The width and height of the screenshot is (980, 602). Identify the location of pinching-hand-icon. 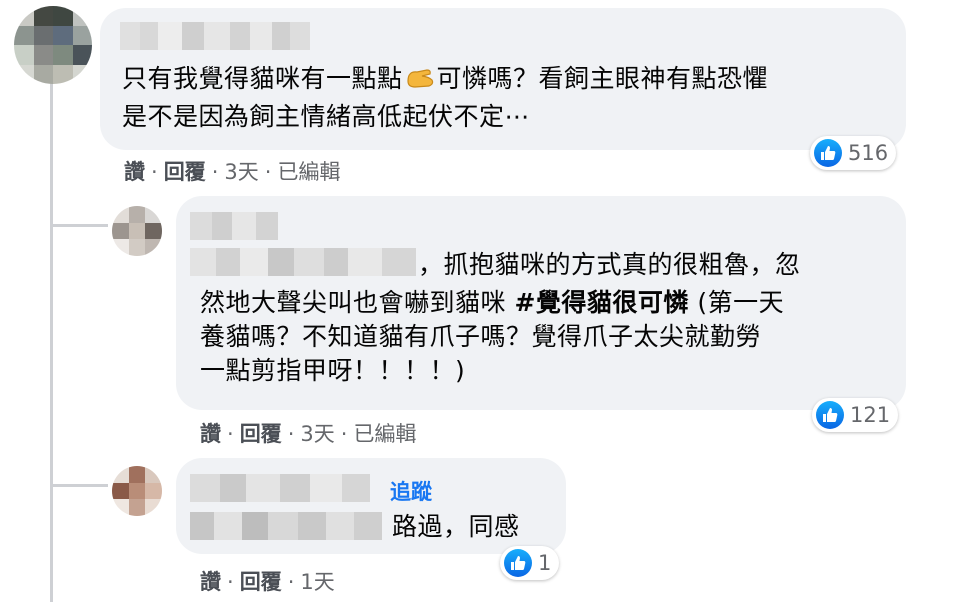
(420, 82).